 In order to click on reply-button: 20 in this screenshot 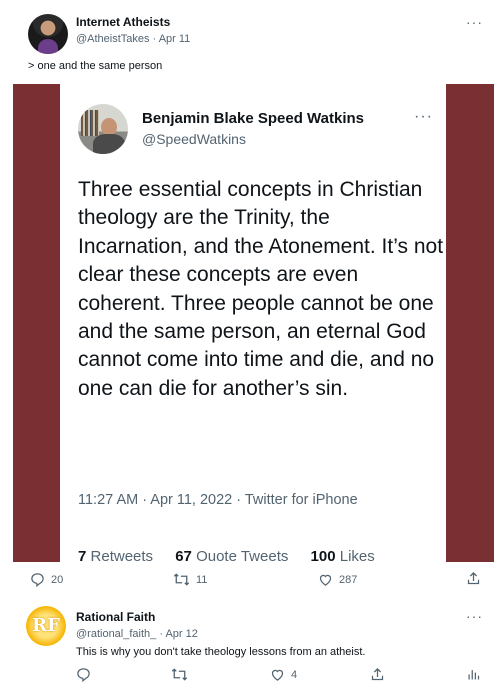, I will do `click(46, 579)`.